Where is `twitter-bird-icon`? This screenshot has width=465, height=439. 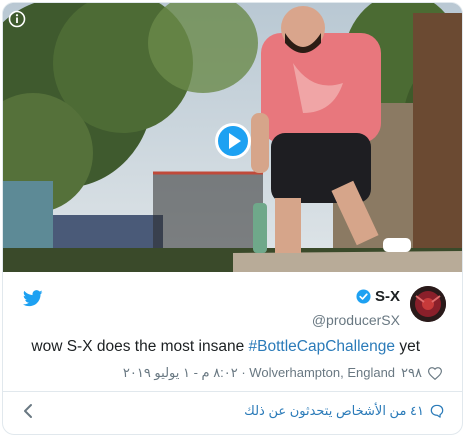
twitter-bird-icon is located at coordinates (33, 298).